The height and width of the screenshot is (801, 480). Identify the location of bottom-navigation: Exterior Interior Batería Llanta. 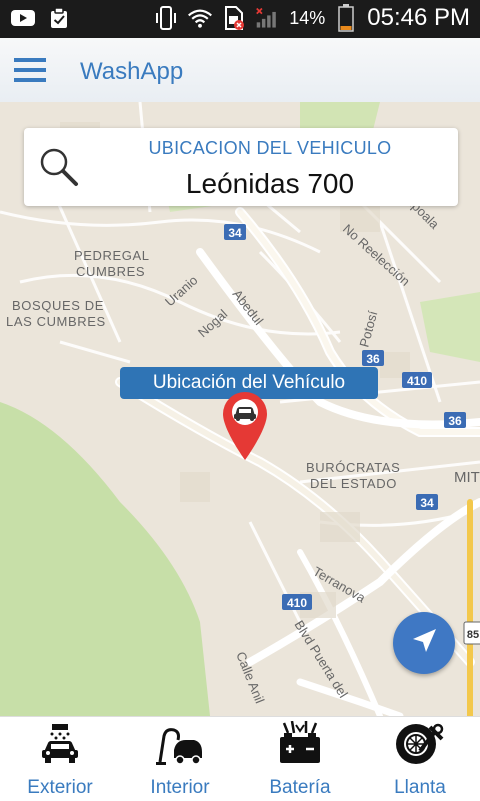
(240, 758).